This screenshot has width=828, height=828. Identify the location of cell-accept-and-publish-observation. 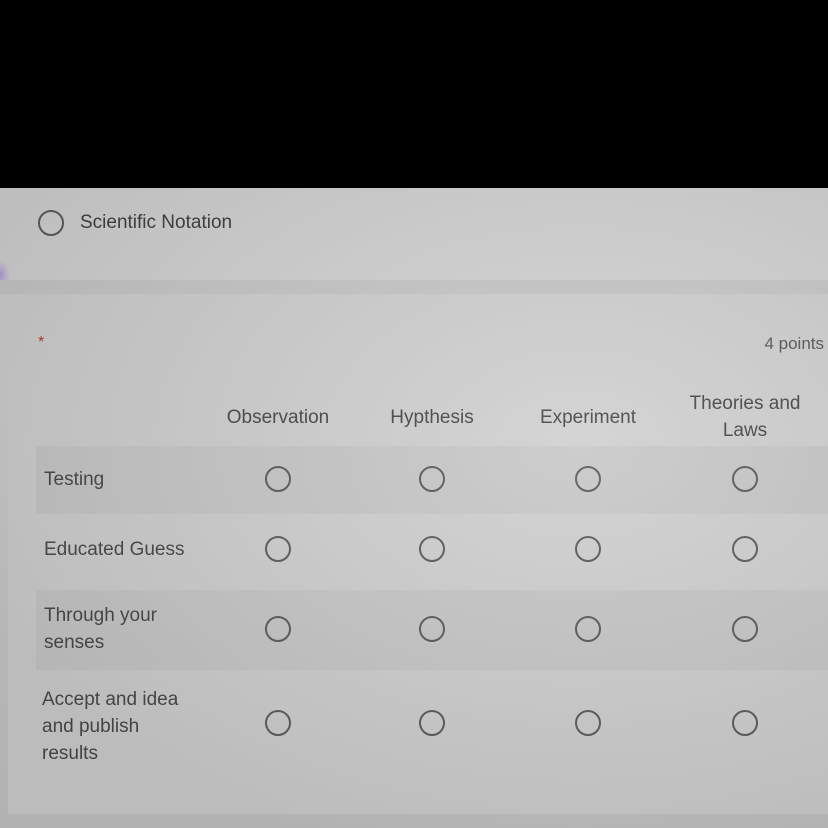
(278, 723).